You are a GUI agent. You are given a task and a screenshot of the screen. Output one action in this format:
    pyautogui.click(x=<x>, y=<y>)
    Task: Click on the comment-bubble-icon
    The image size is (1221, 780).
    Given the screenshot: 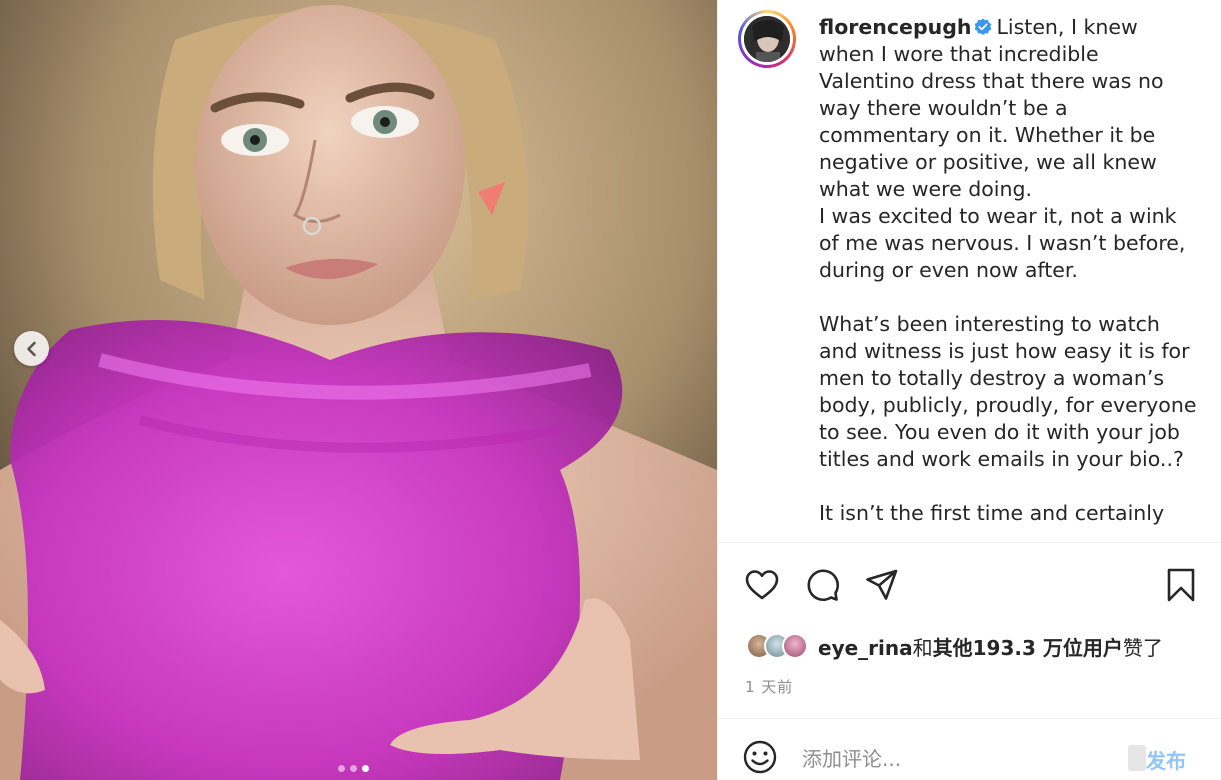 What is the action you would take?
    pyautogui.click(x=823, y=585)
    